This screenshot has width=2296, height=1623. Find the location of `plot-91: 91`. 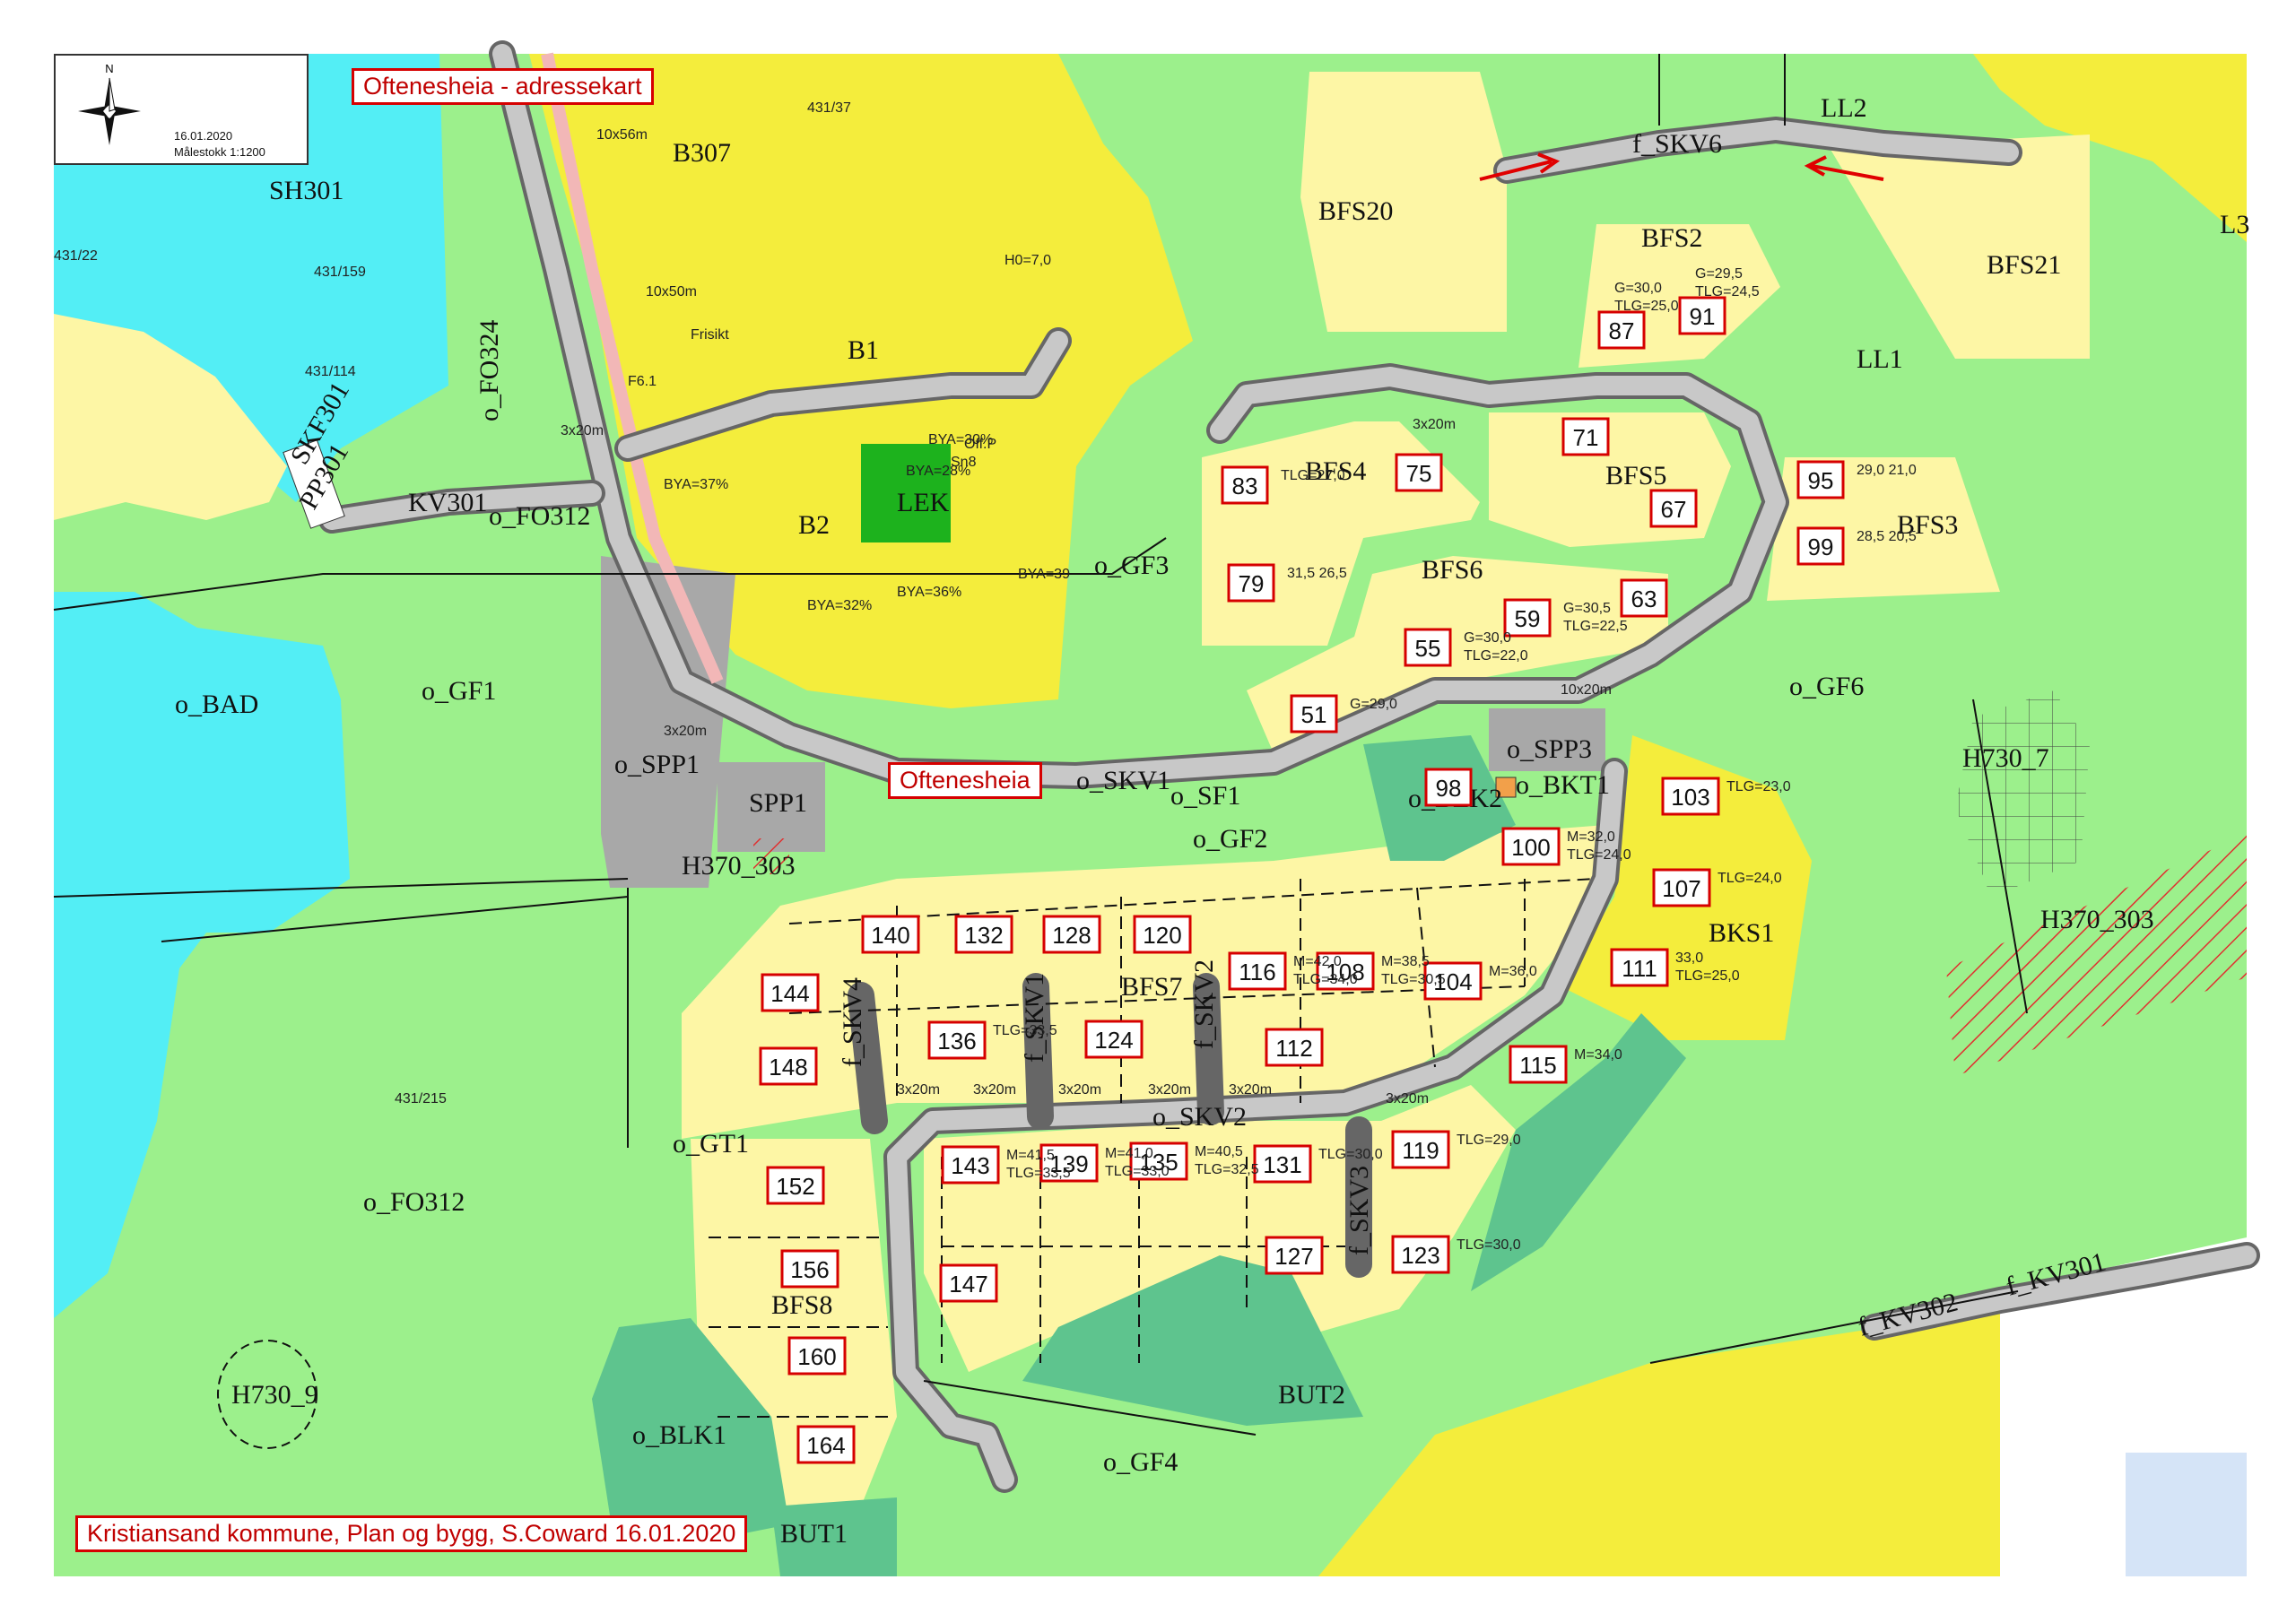

plot-91: 91 is located at coordinates (1702, 315).